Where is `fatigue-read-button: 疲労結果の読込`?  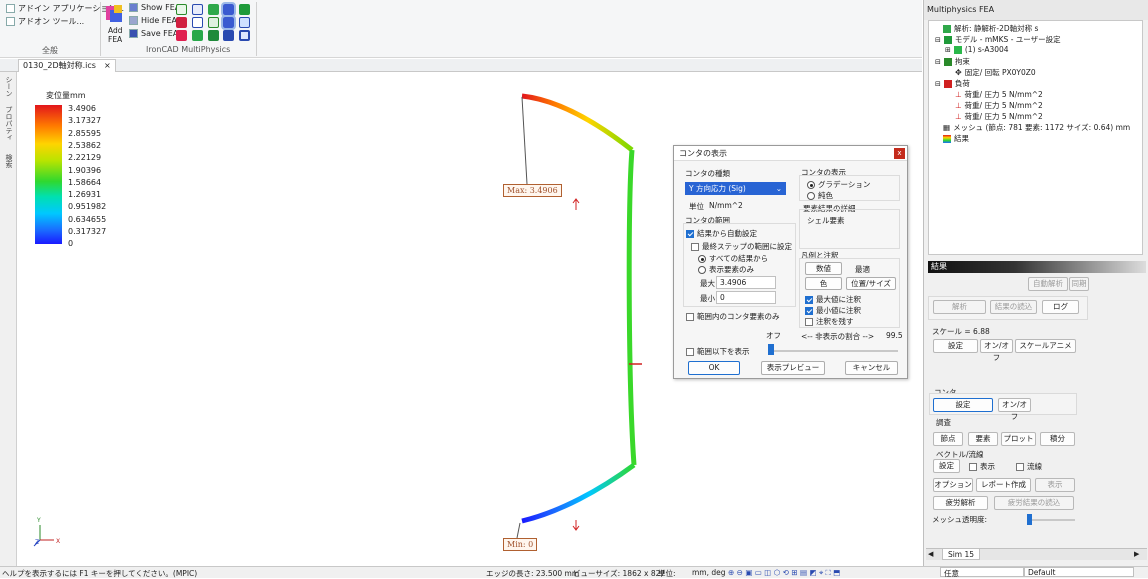
fatigue-read-button: 疲労結果の読込 is located at coordinates (1034, 503).